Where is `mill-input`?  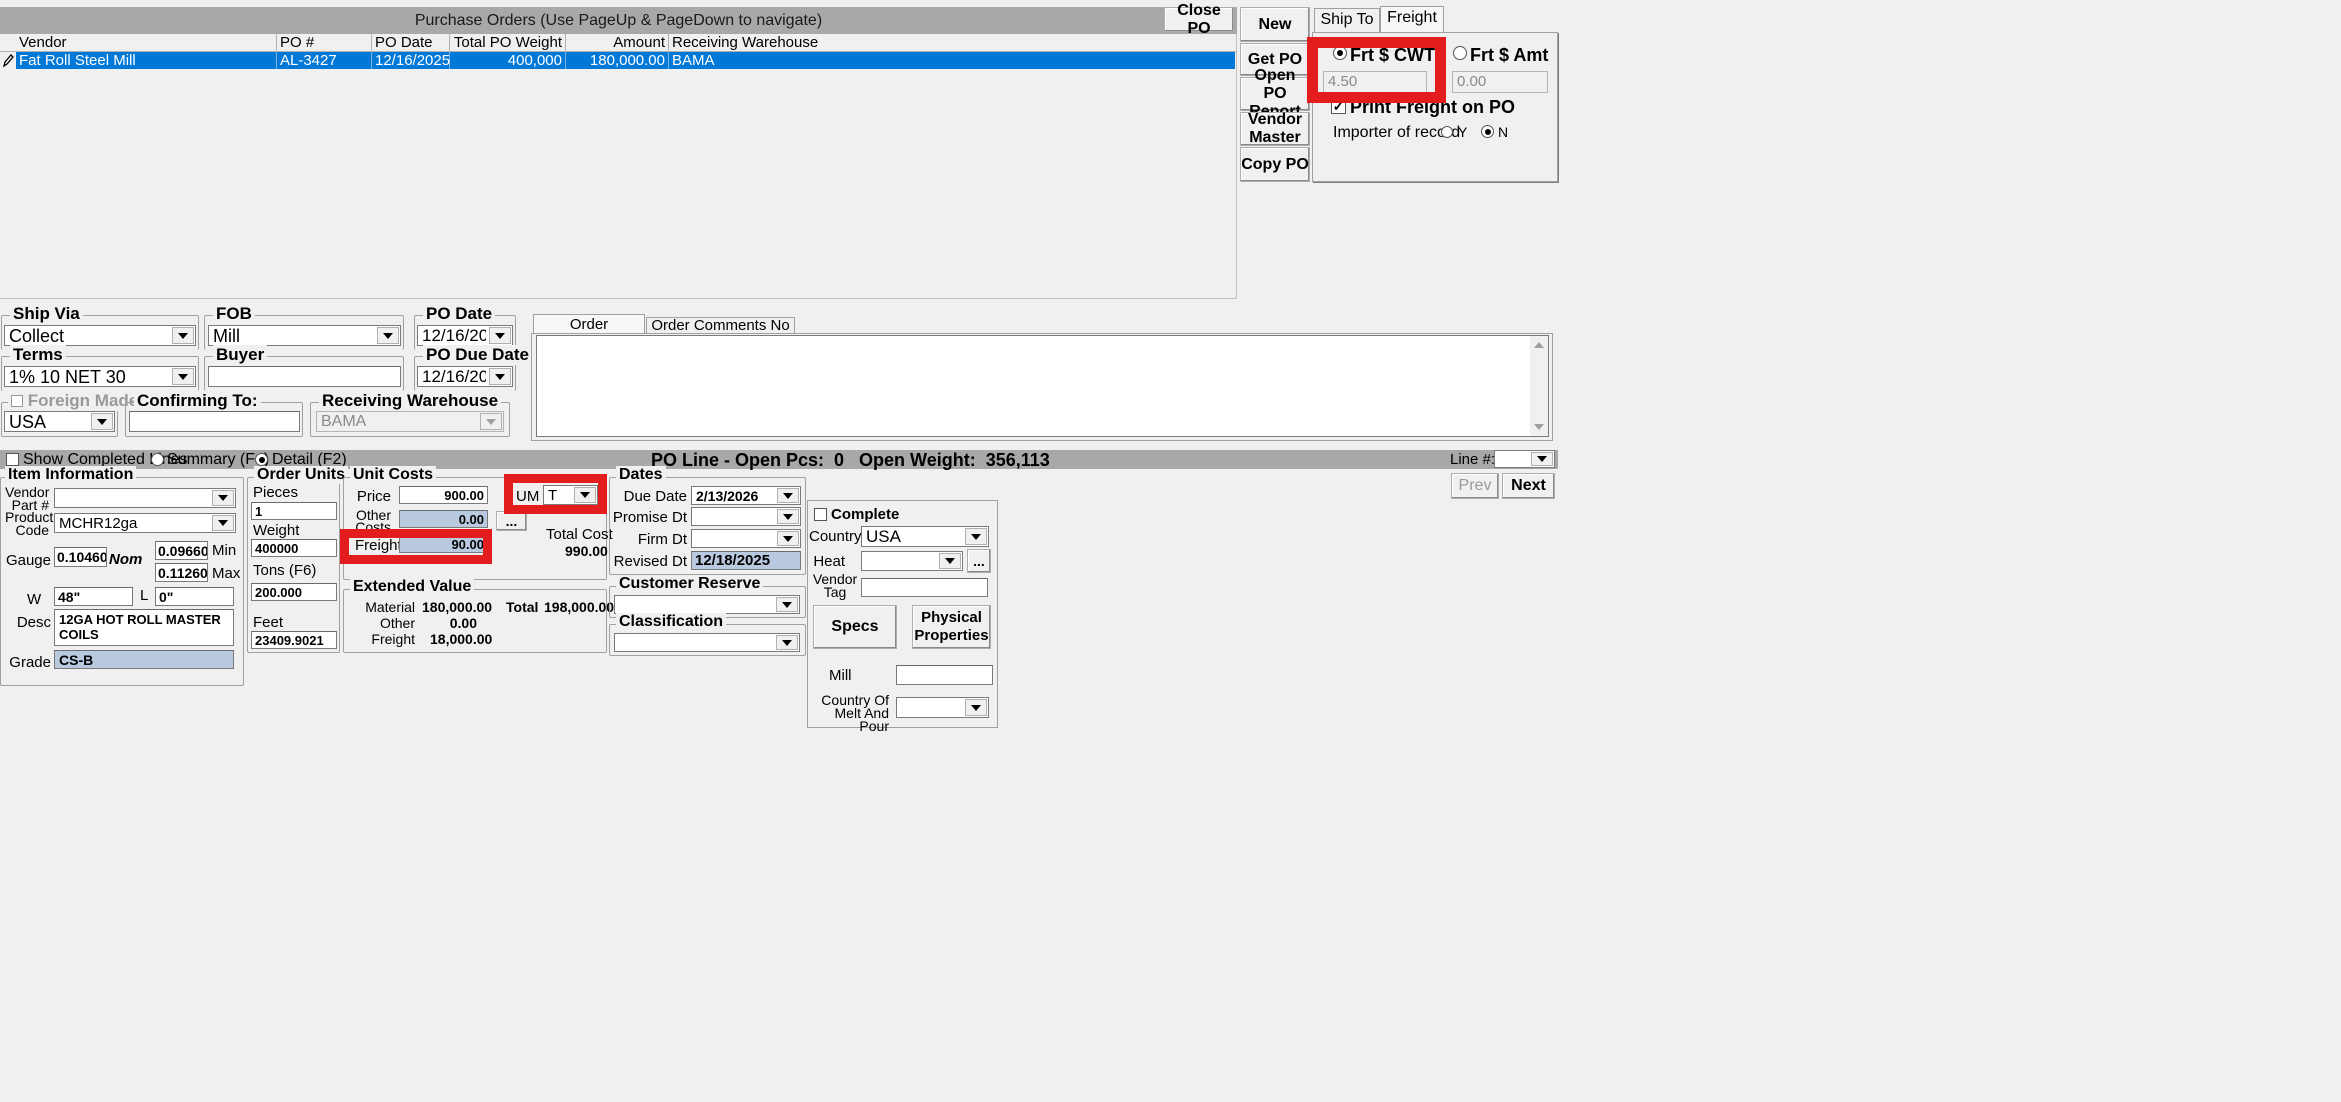
mill-input is located at coordinates (944, 675).